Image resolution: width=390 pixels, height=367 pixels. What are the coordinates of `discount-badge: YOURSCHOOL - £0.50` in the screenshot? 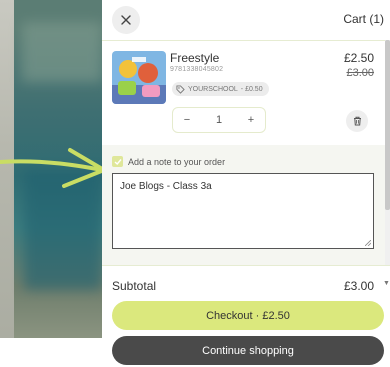 It's located at (220, 89).